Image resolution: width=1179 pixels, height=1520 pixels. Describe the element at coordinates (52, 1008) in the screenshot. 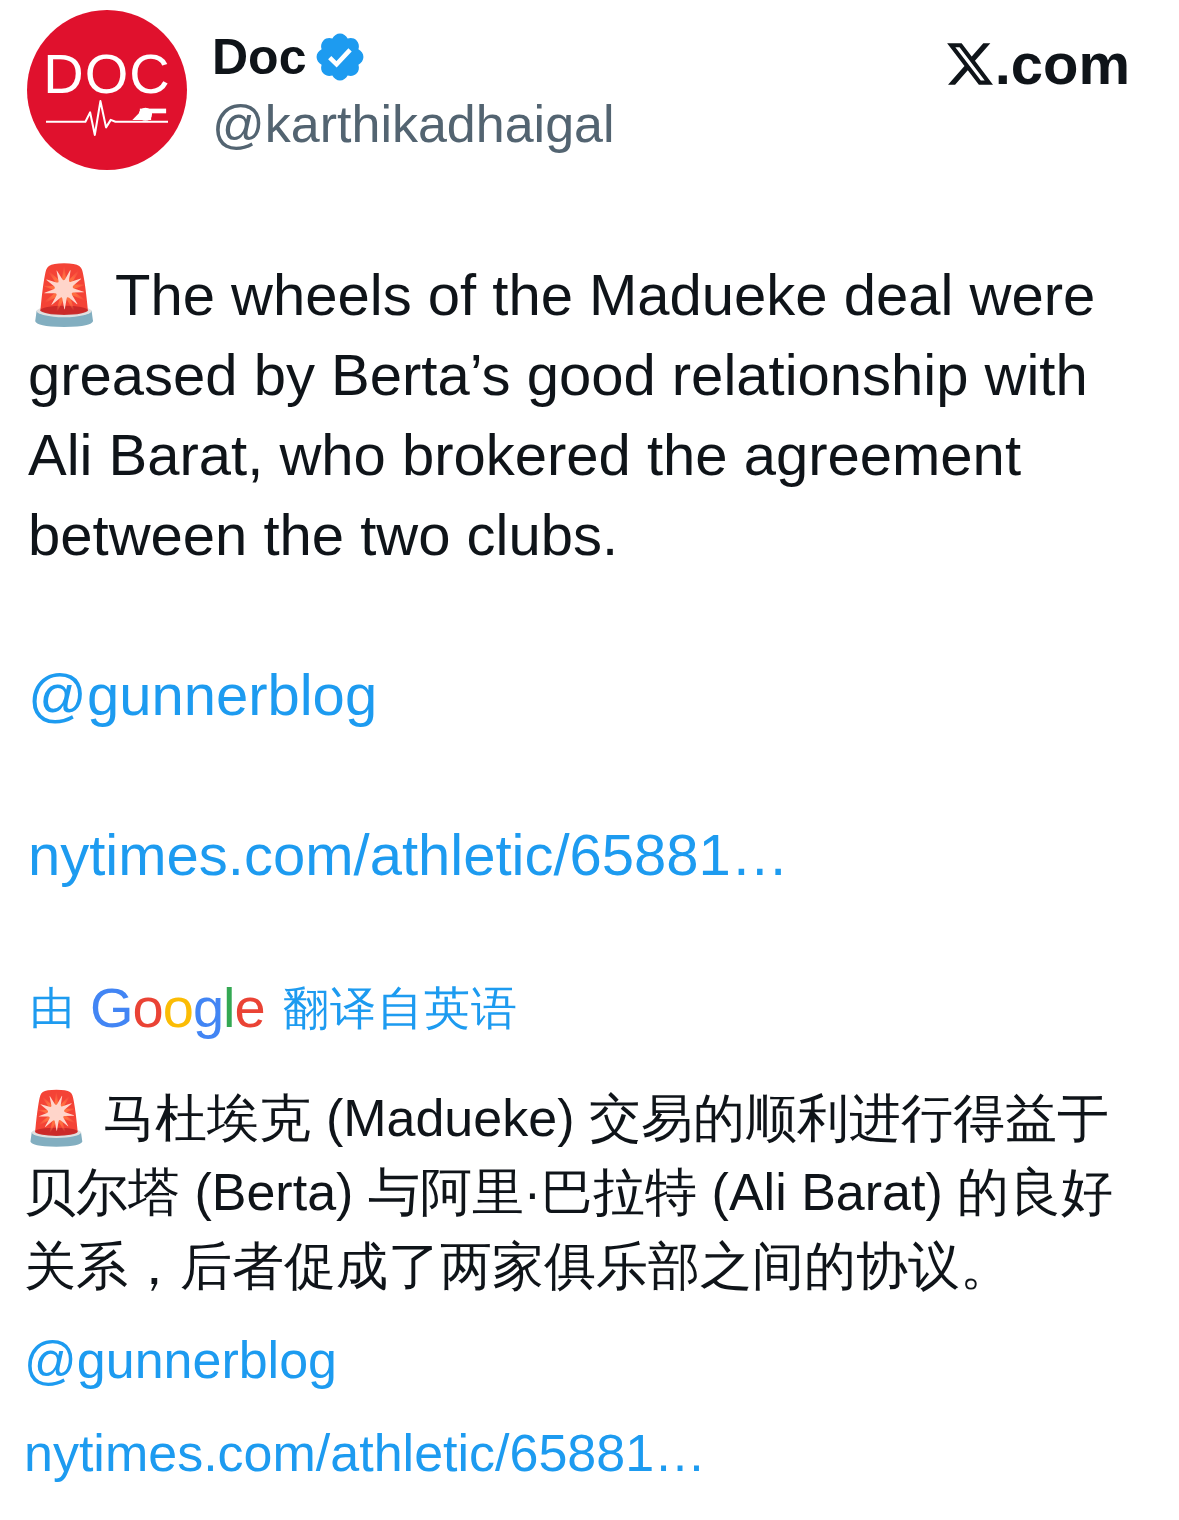

I see `translated-by-label: 由` at that location.